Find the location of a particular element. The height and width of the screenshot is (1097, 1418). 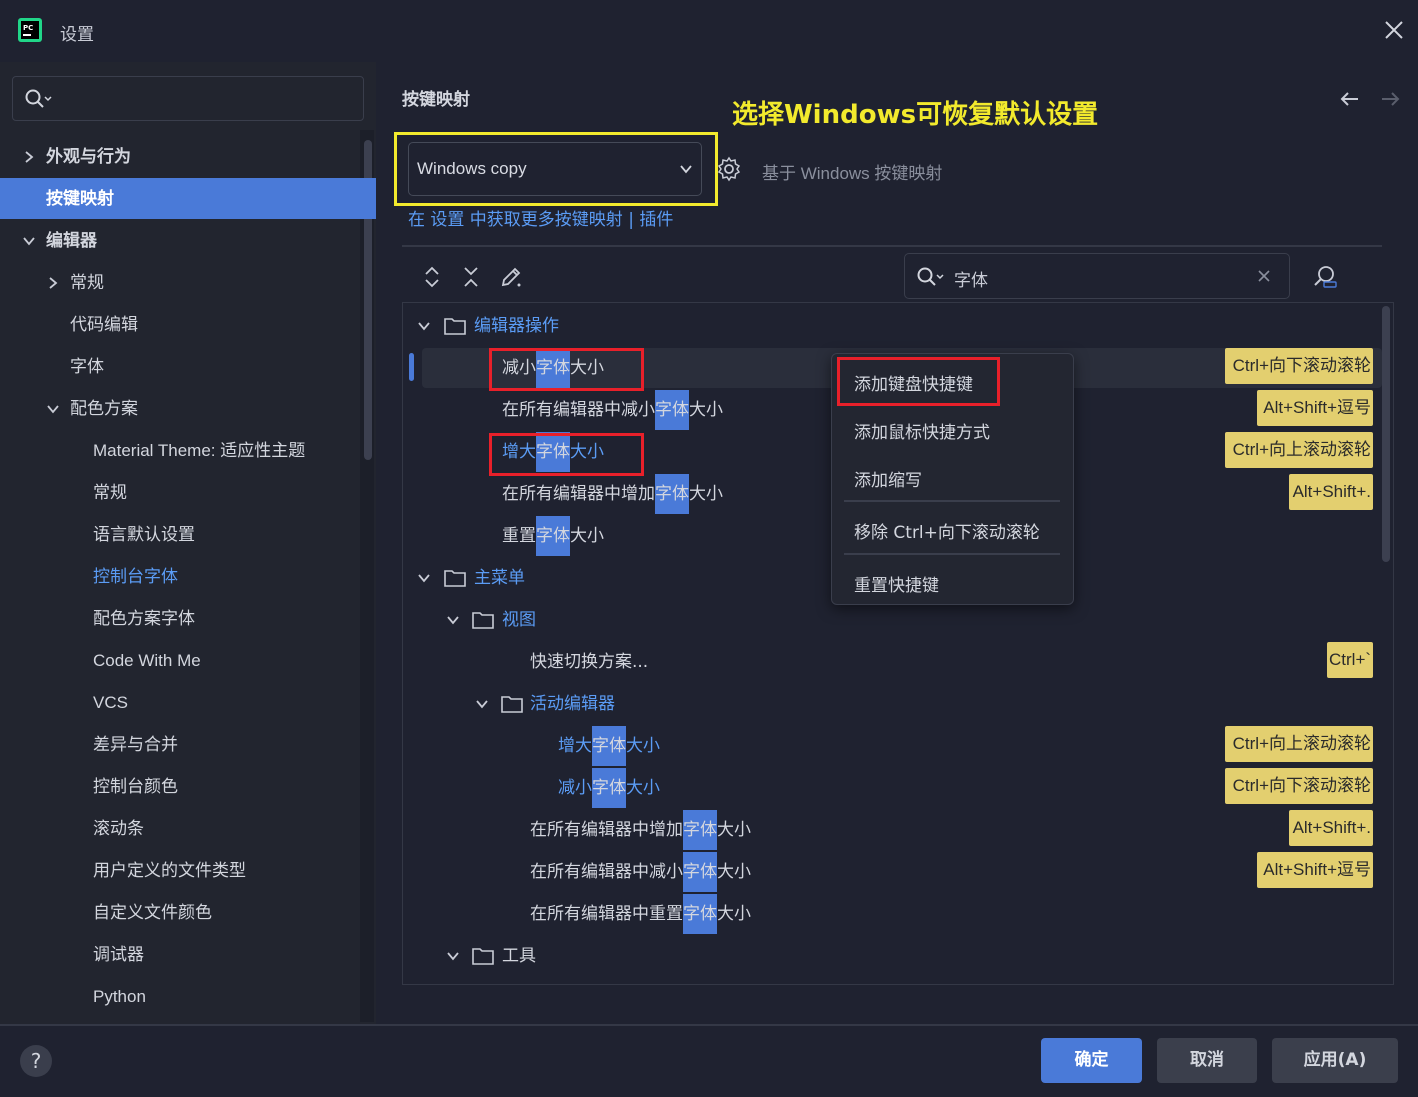

menu-item-reset-shortcuts: 重置快捷键 is located at coordinates (896, 583).